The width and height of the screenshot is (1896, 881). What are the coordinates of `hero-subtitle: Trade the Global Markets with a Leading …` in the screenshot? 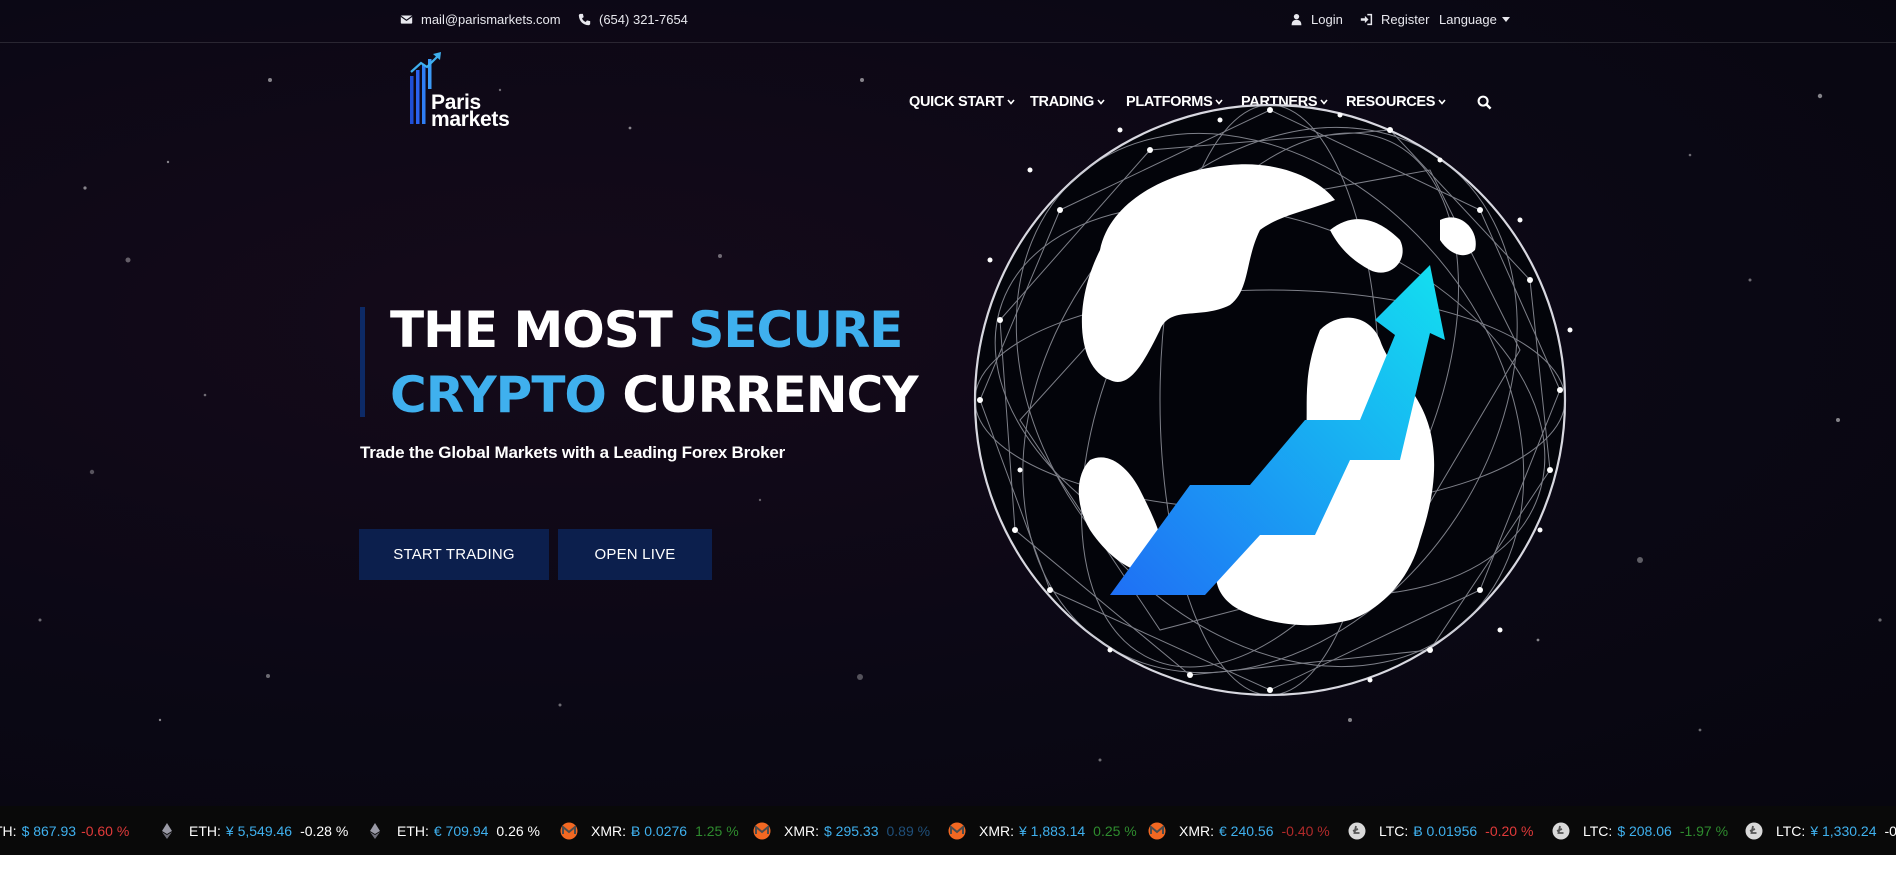 It's located at (573, 452).